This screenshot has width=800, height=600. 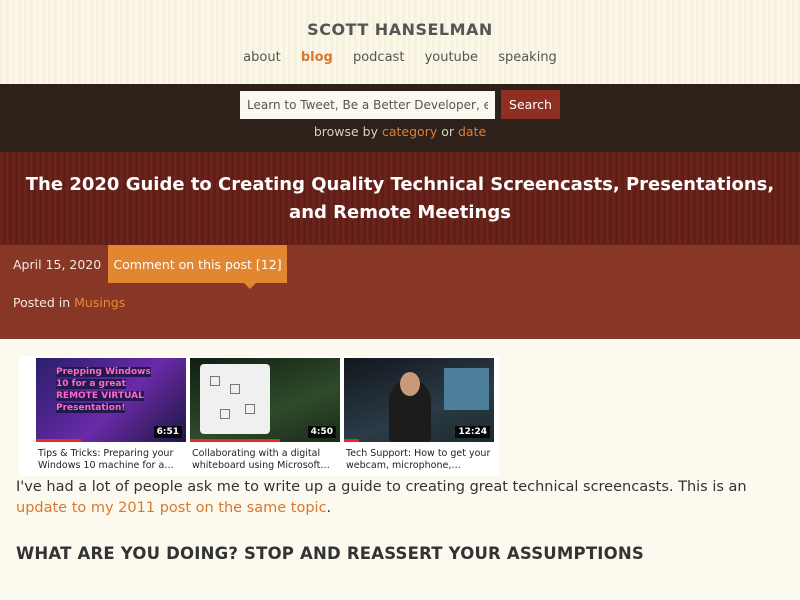 What do you see at coordinates (466, 389) in the screenshot?
I see `monitor-image` at bounding box center [466, 389].